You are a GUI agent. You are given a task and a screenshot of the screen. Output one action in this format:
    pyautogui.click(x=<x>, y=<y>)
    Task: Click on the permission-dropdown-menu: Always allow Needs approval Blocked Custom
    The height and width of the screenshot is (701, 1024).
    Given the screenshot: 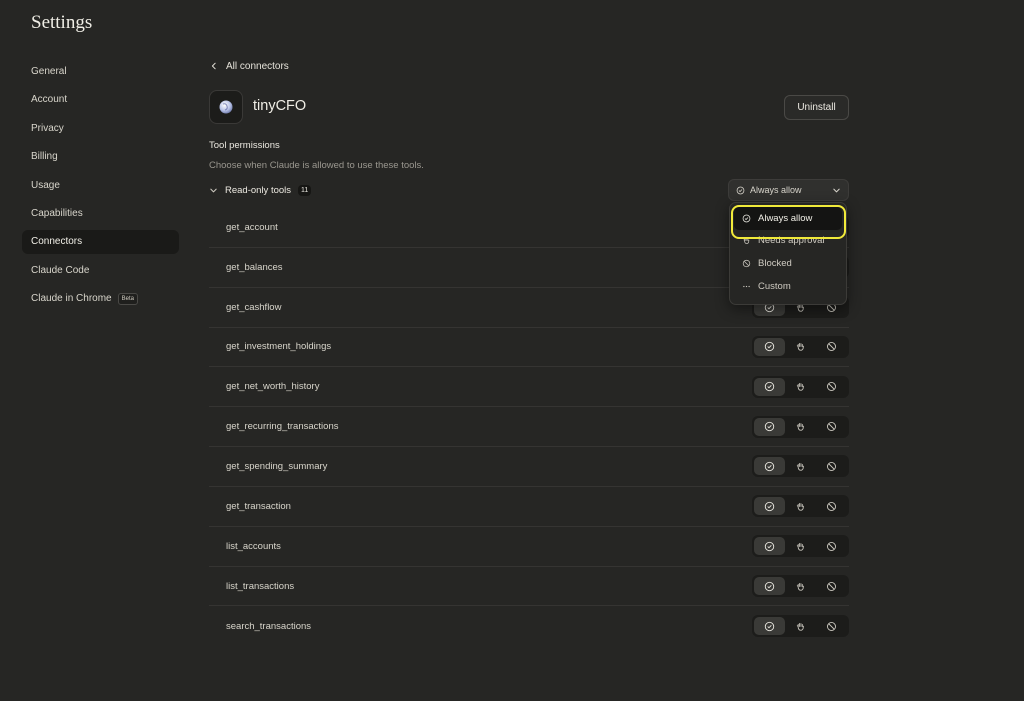 What is the action you would take?
    pyautogui.click(x=788, y=253)
    